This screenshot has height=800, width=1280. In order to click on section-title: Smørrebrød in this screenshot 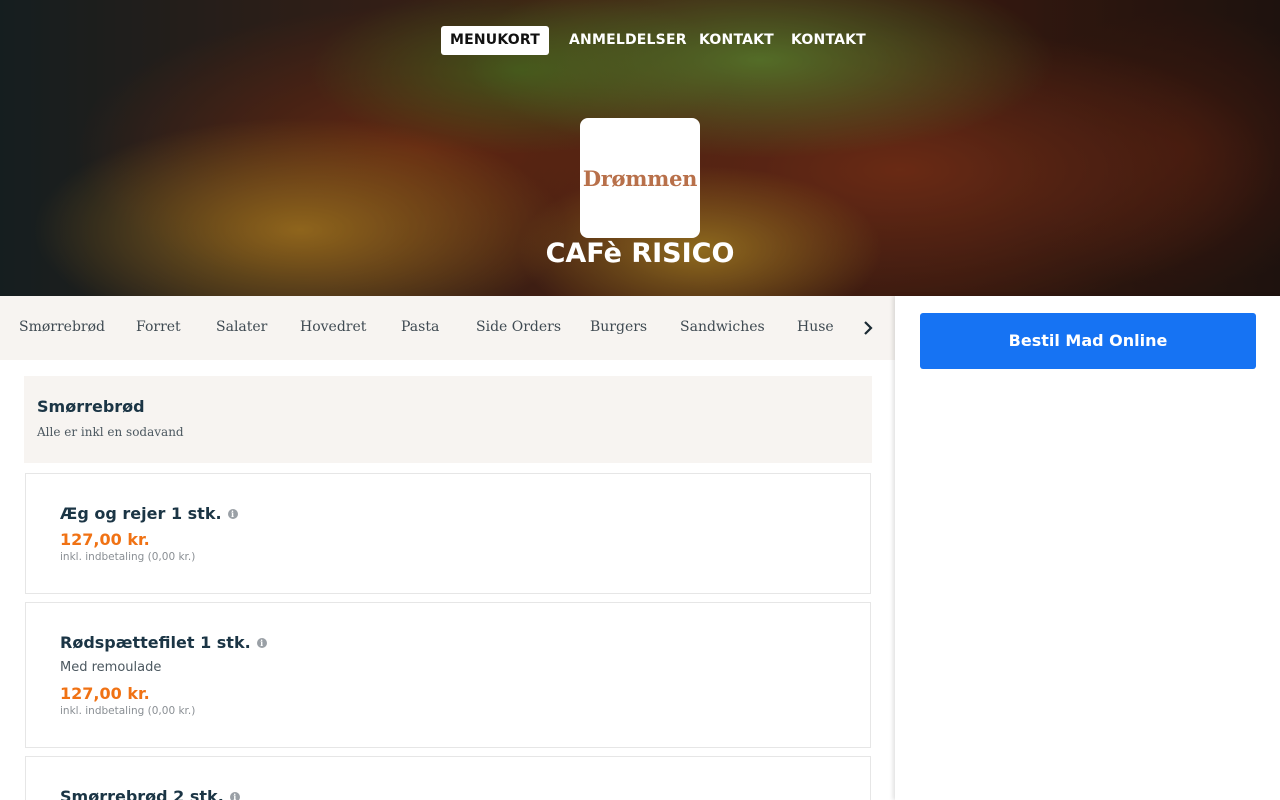, I will do `click(91, 406)`.